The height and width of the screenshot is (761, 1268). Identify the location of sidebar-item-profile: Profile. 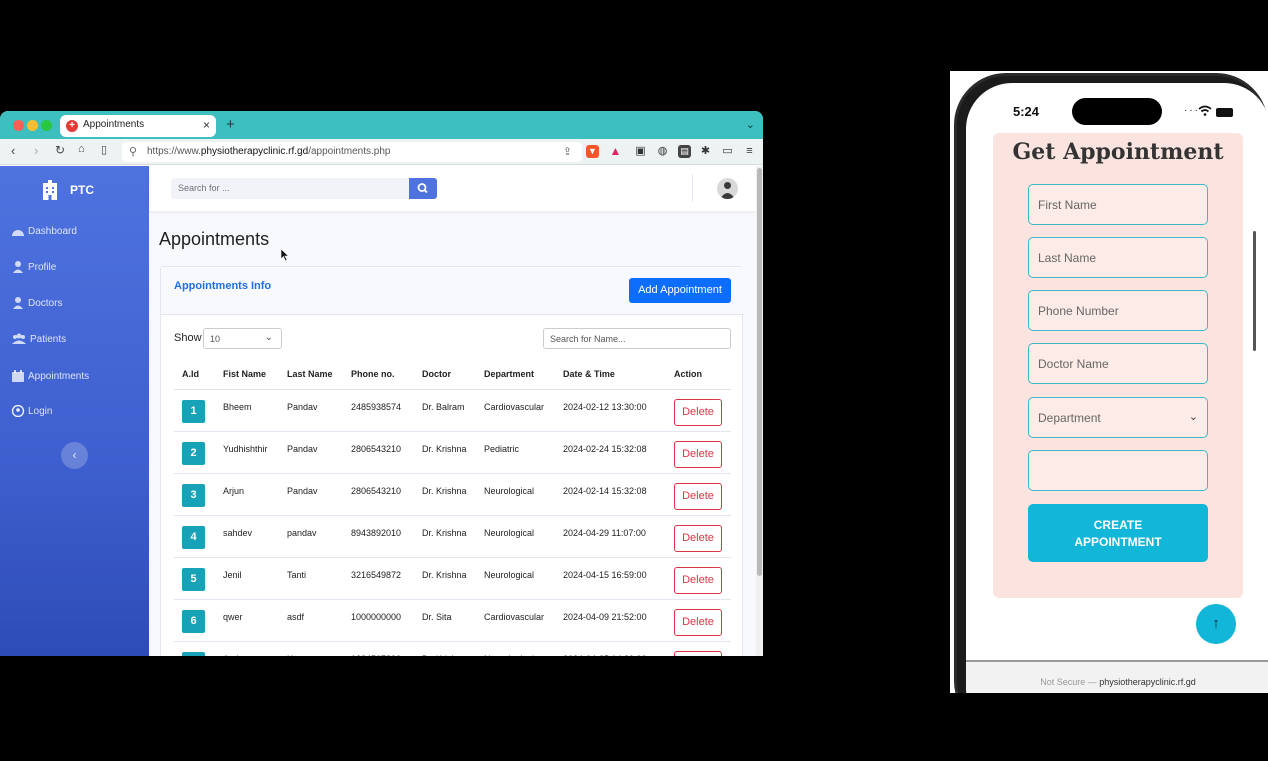
(33, 267).